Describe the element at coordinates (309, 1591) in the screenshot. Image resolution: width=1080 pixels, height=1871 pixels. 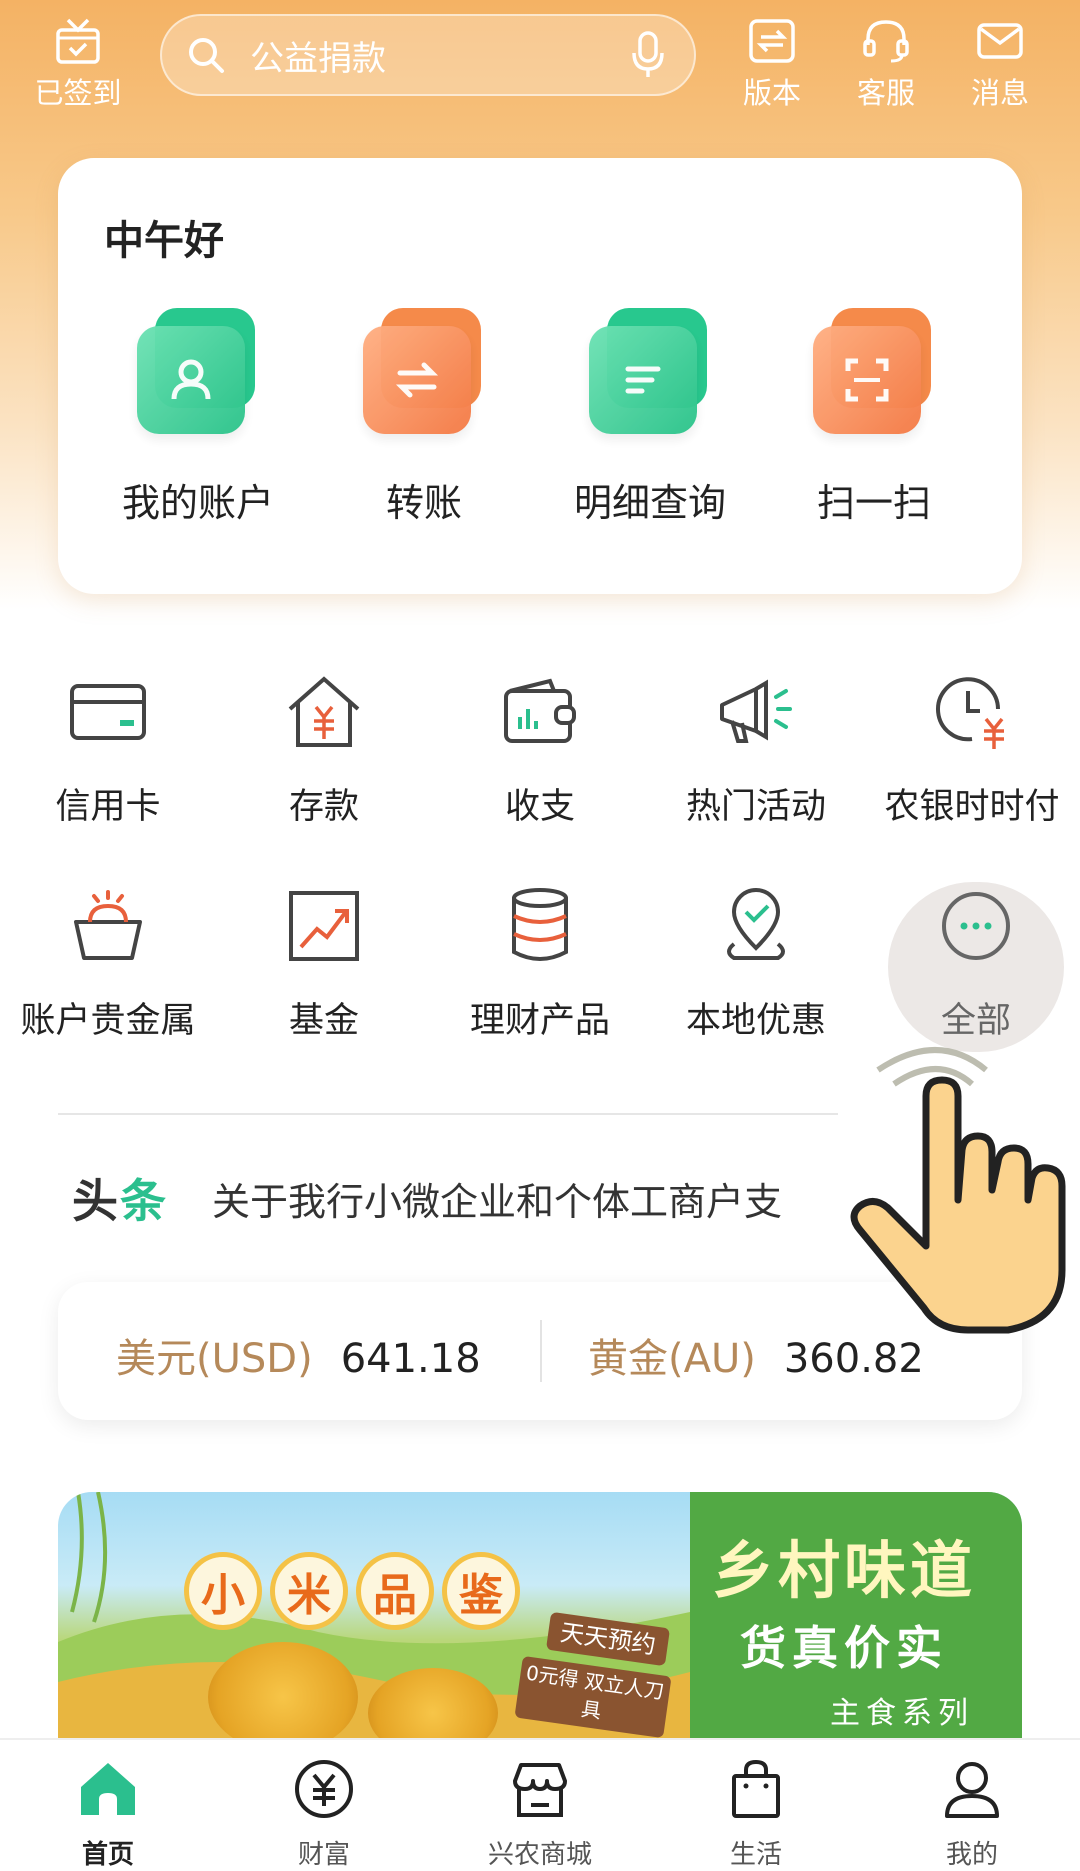
I see `banner-badge-2: 米` at that location.